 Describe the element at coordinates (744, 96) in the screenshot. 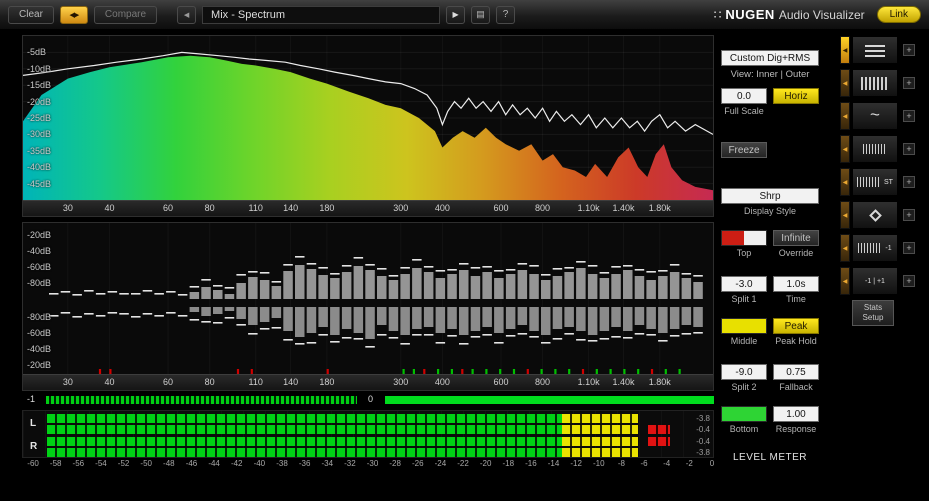

I see `full-scale-value-field: 0.0` at that location.